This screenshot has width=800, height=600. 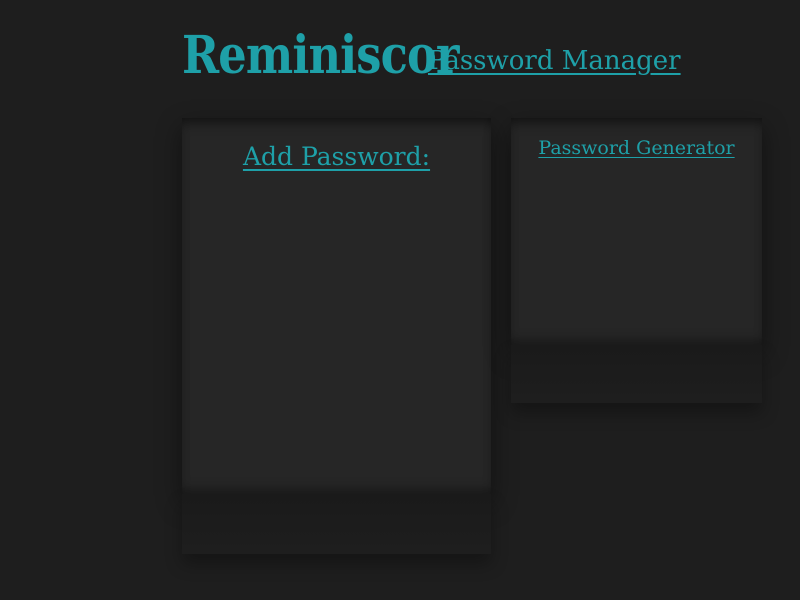 I want to click on add-password-panel-shadow, so click(x=336, y=524).